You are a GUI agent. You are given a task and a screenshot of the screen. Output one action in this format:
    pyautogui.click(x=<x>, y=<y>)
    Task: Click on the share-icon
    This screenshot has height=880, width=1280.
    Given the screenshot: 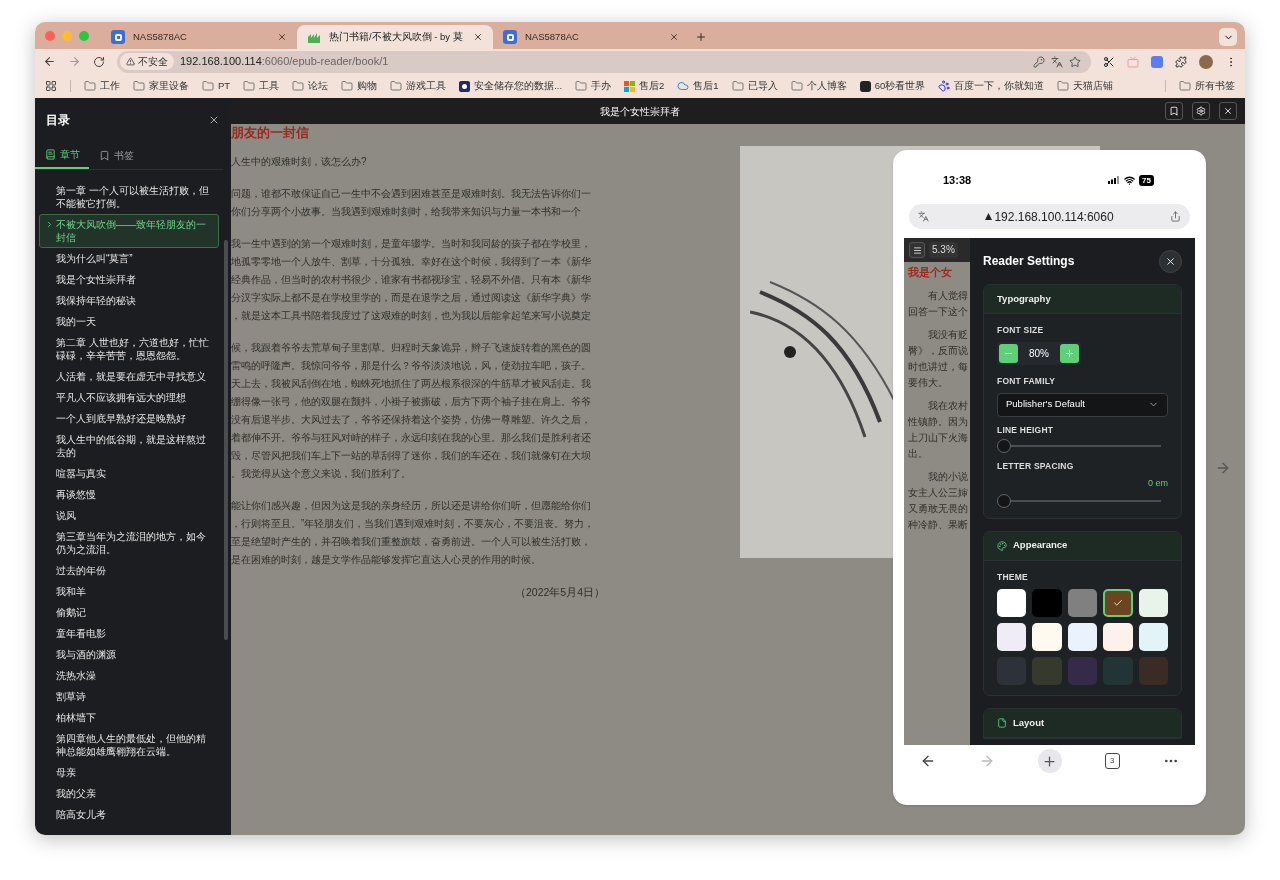 What is the action you would take?
    pyautogui.click(x=1175, y=216)
    